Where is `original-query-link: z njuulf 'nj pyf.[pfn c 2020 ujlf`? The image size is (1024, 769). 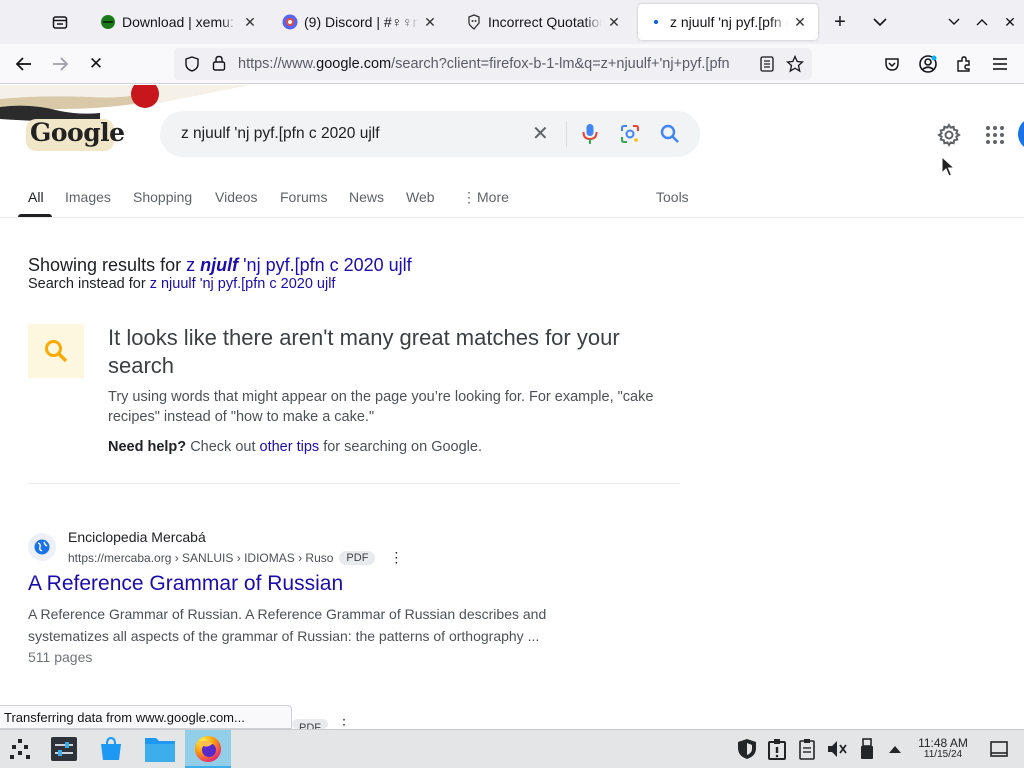 original-query-link: z njuulf 'nj pyf.[pfn c 2020 ujlf is located at coordinates (243, 284).